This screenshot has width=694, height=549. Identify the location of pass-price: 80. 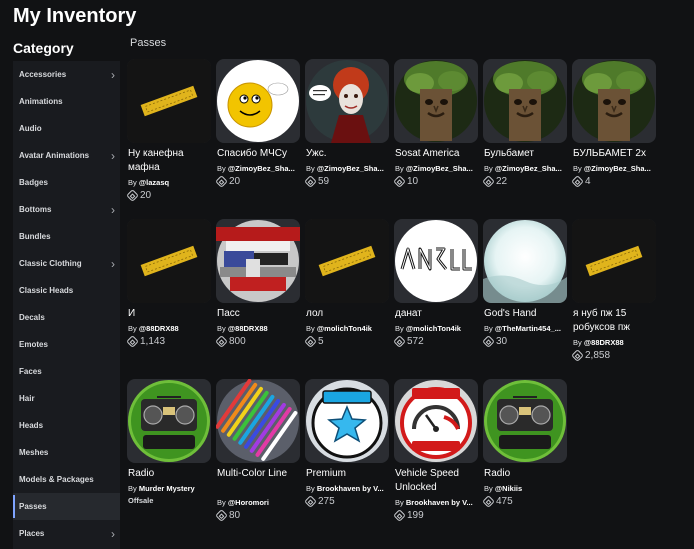
(227, 515).